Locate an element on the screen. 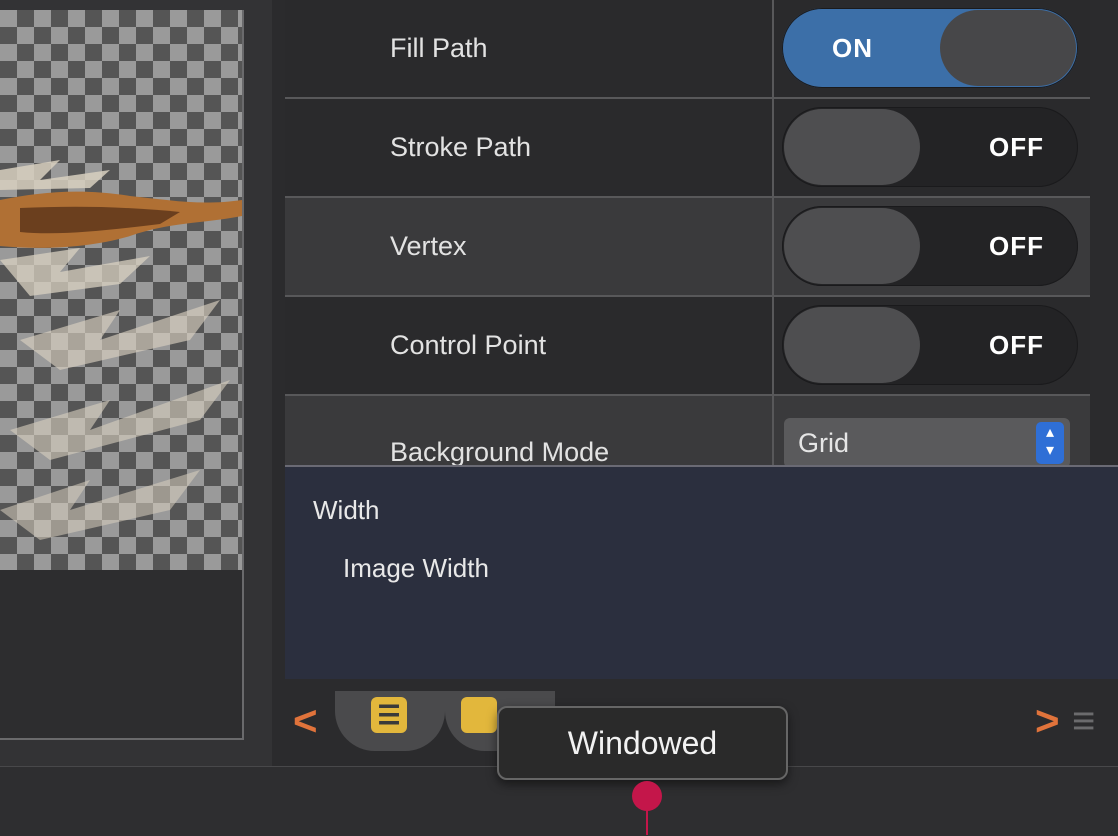  background-mode-select: Grid ▴ ▾ is located at coordinates (927, 441).